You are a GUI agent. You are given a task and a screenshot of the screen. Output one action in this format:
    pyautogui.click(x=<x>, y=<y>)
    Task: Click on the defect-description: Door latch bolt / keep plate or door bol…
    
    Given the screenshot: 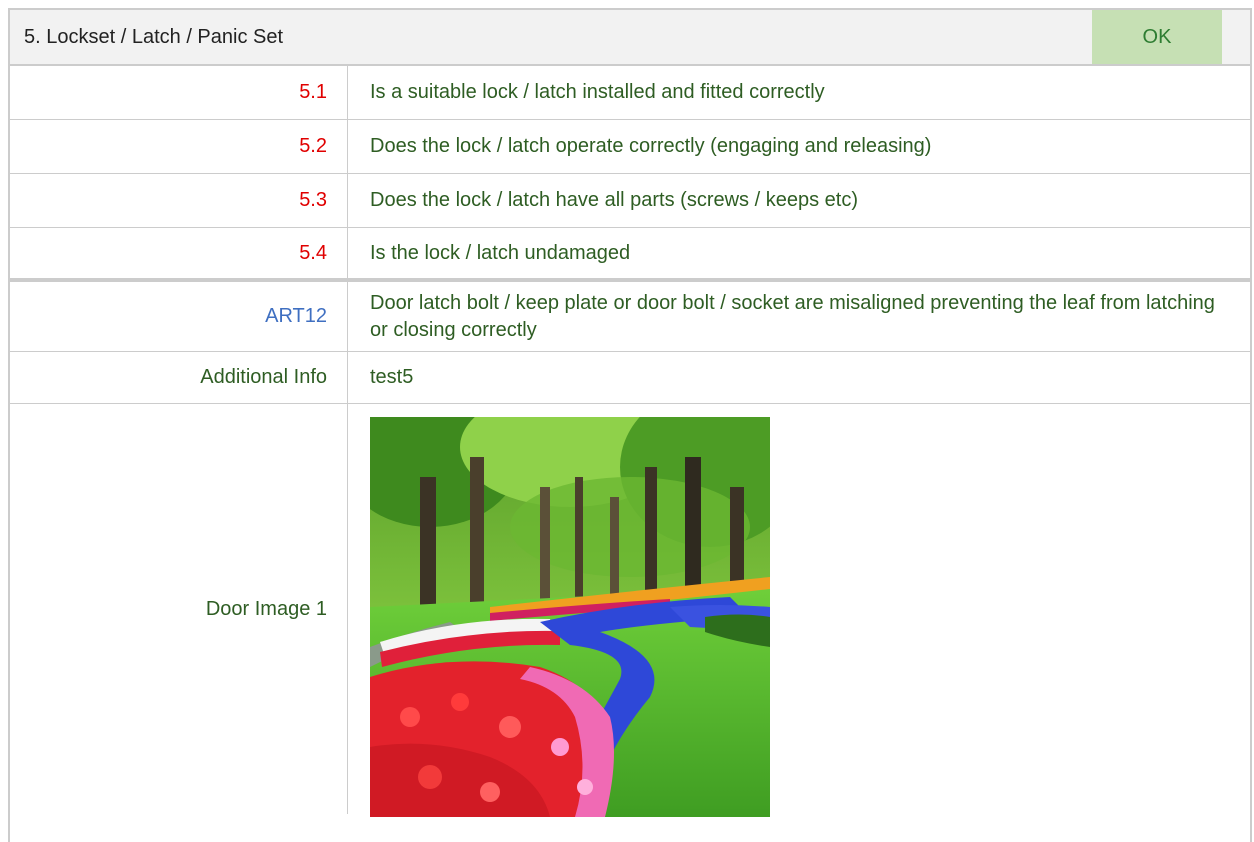 What is the action you would take?
    pyautogui.click(x=792, y=316)
    